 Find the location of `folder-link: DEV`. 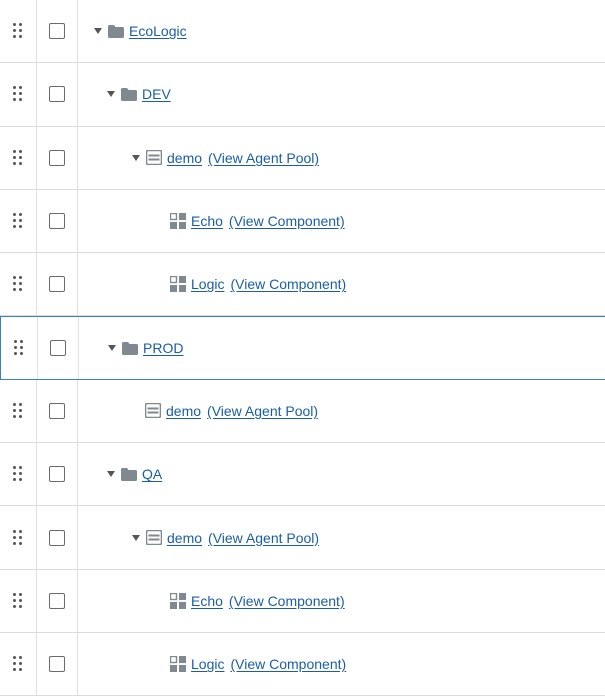

folder-link: DEV is located at coordinates (156, 94).